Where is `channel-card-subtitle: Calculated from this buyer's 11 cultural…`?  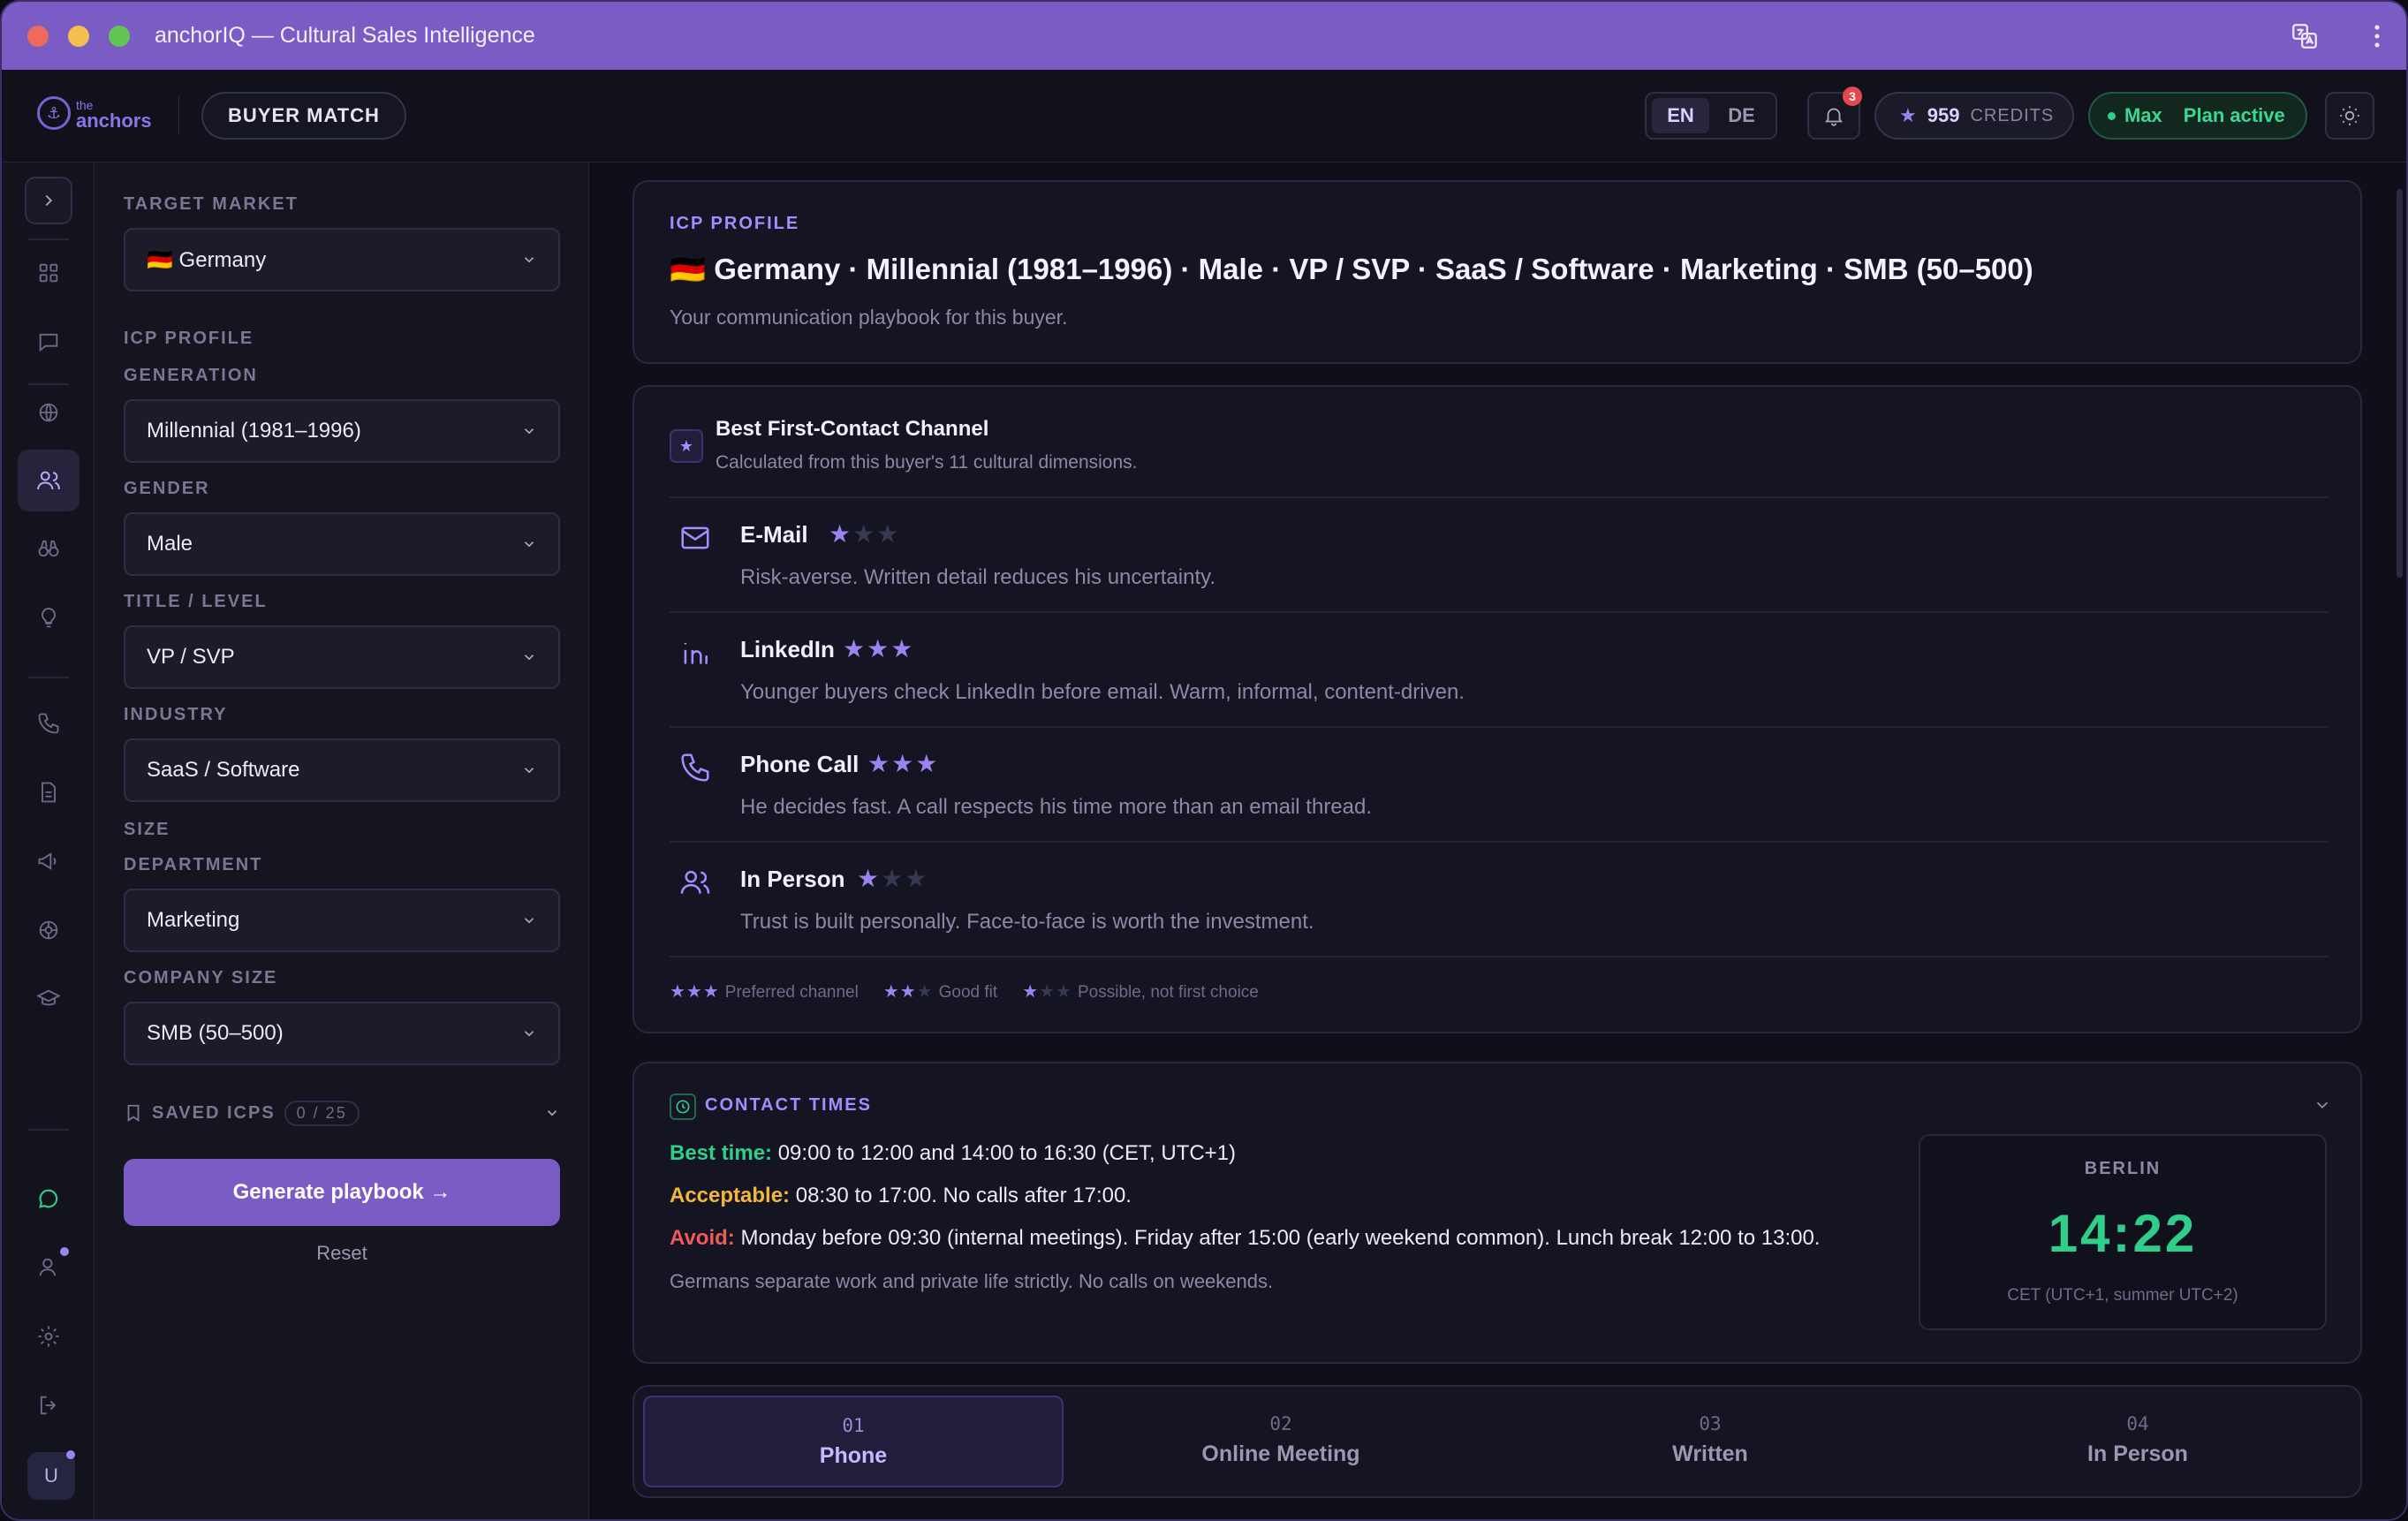
channel-card-subtitle: Calculated from this buyer's 11 cultural… is located at coordinates (927, 462).